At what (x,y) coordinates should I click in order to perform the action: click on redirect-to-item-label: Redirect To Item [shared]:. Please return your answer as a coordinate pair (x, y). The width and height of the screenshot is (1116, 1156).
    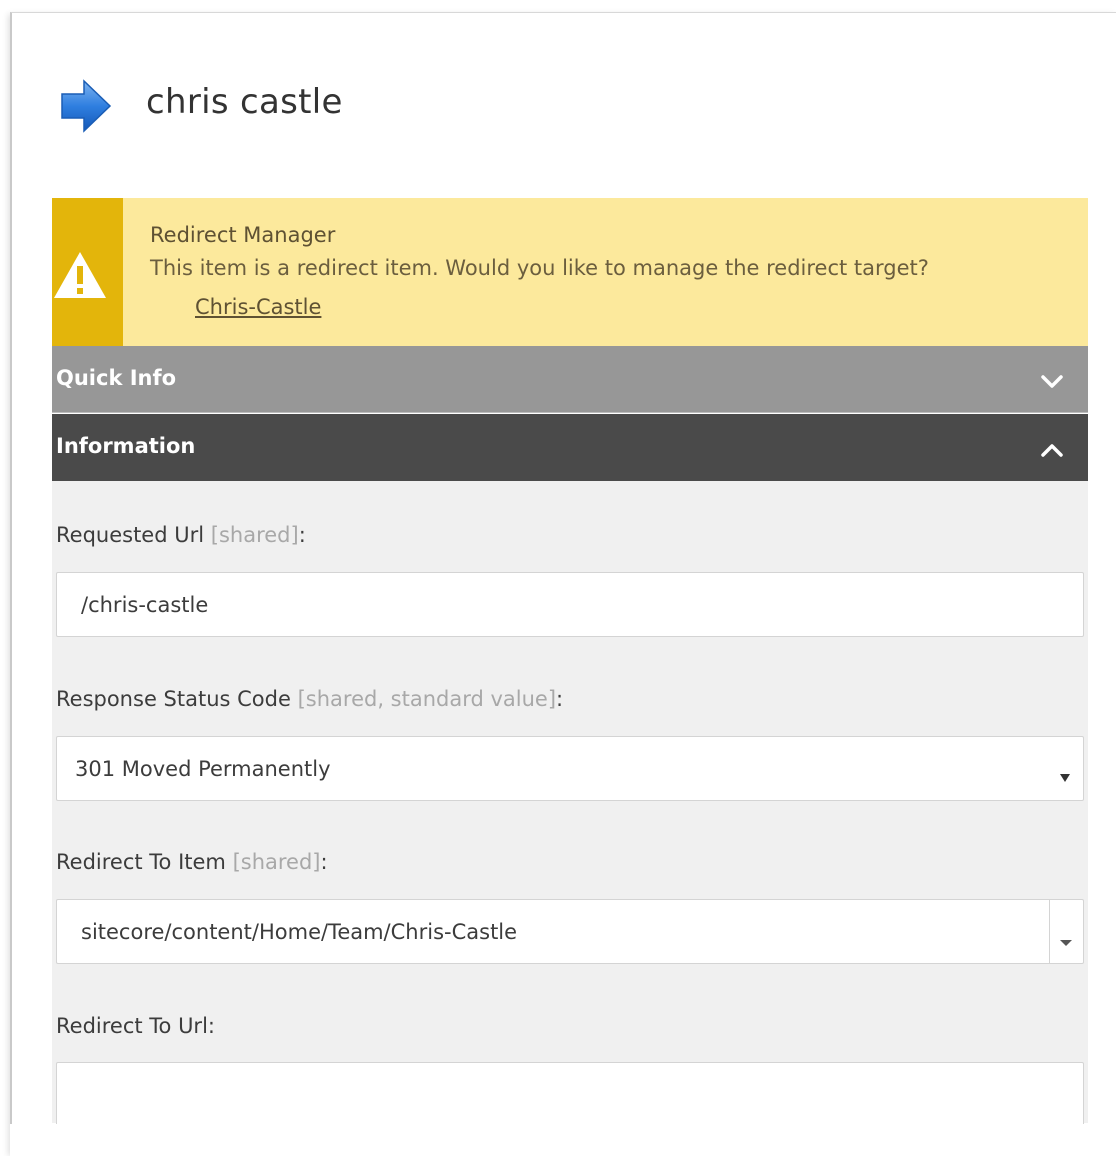
    Looking at the image, I should click on (192, 862).